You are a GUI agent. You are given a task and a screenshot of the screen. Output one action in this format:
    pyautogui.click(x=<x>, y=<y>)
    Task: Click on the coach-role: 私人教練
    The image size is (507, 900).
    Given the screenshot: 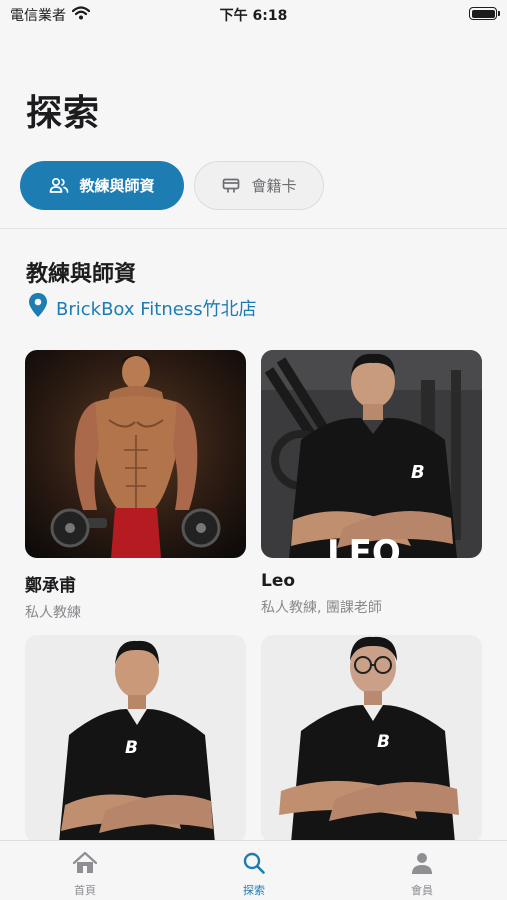 What is the action you would take?
    pyautogui.click(x=53, y=613)
    